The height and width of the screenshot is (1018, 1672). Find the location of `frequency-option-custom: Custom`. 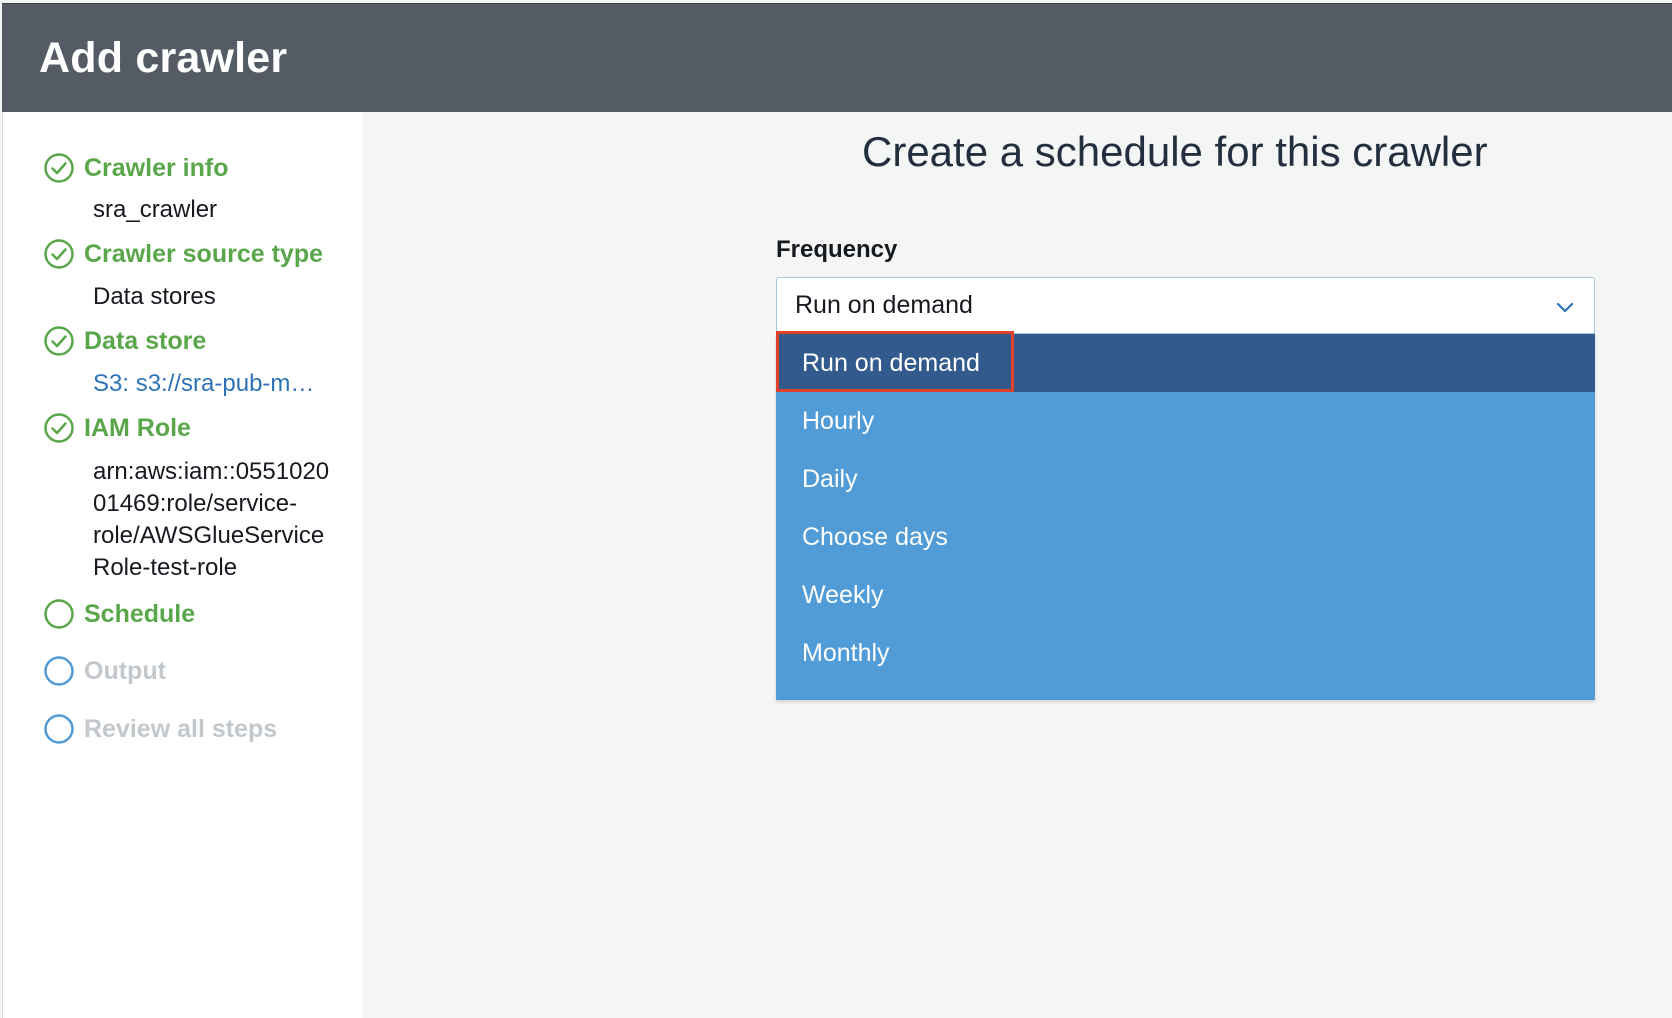

frequency-option-custom: Custom is located at coordinates (1185, 691).